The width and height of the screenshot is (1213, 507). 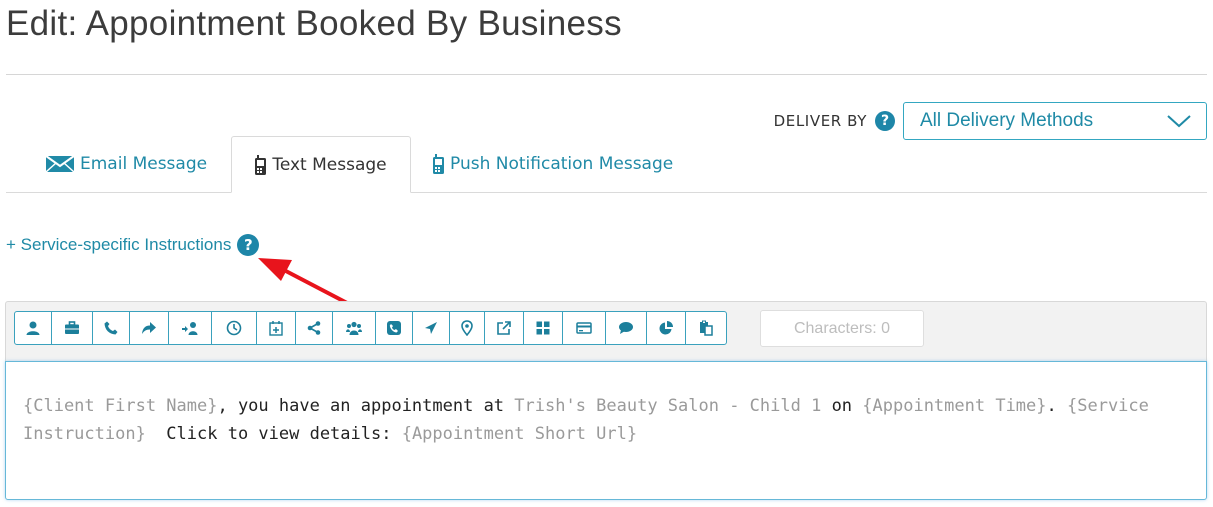 I want to click on insert-directions-button, so click(x=431, y=328).